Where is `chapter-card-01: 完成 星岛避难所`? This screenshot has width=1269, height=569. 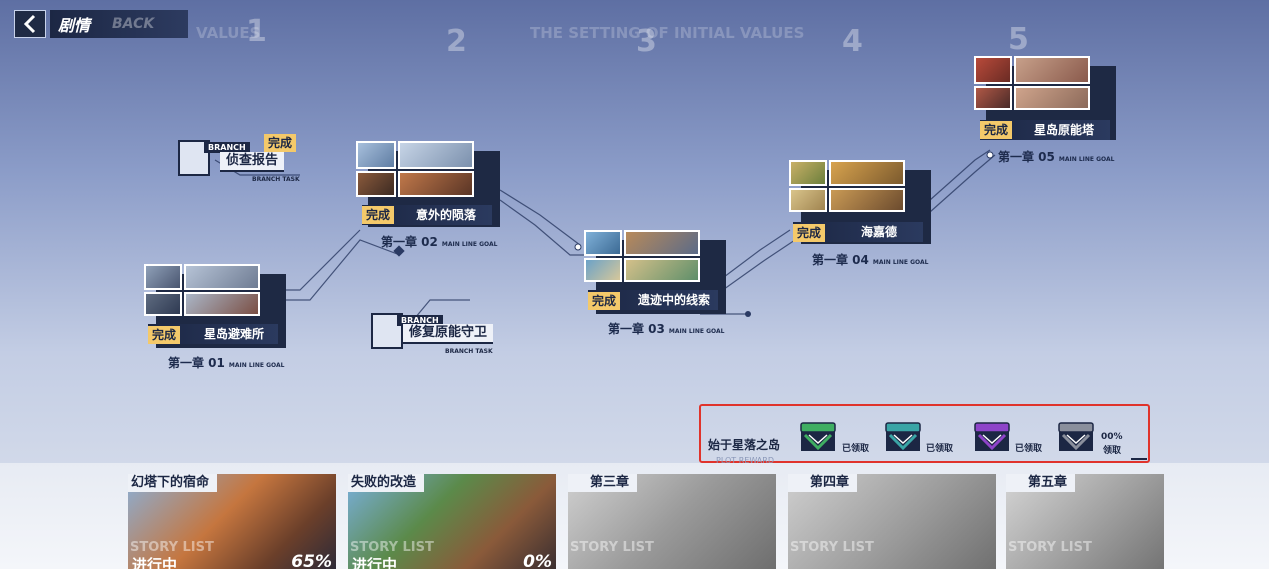 chapter-card-01: 完成 星岛避难所 is located at coordinates (214, 305).